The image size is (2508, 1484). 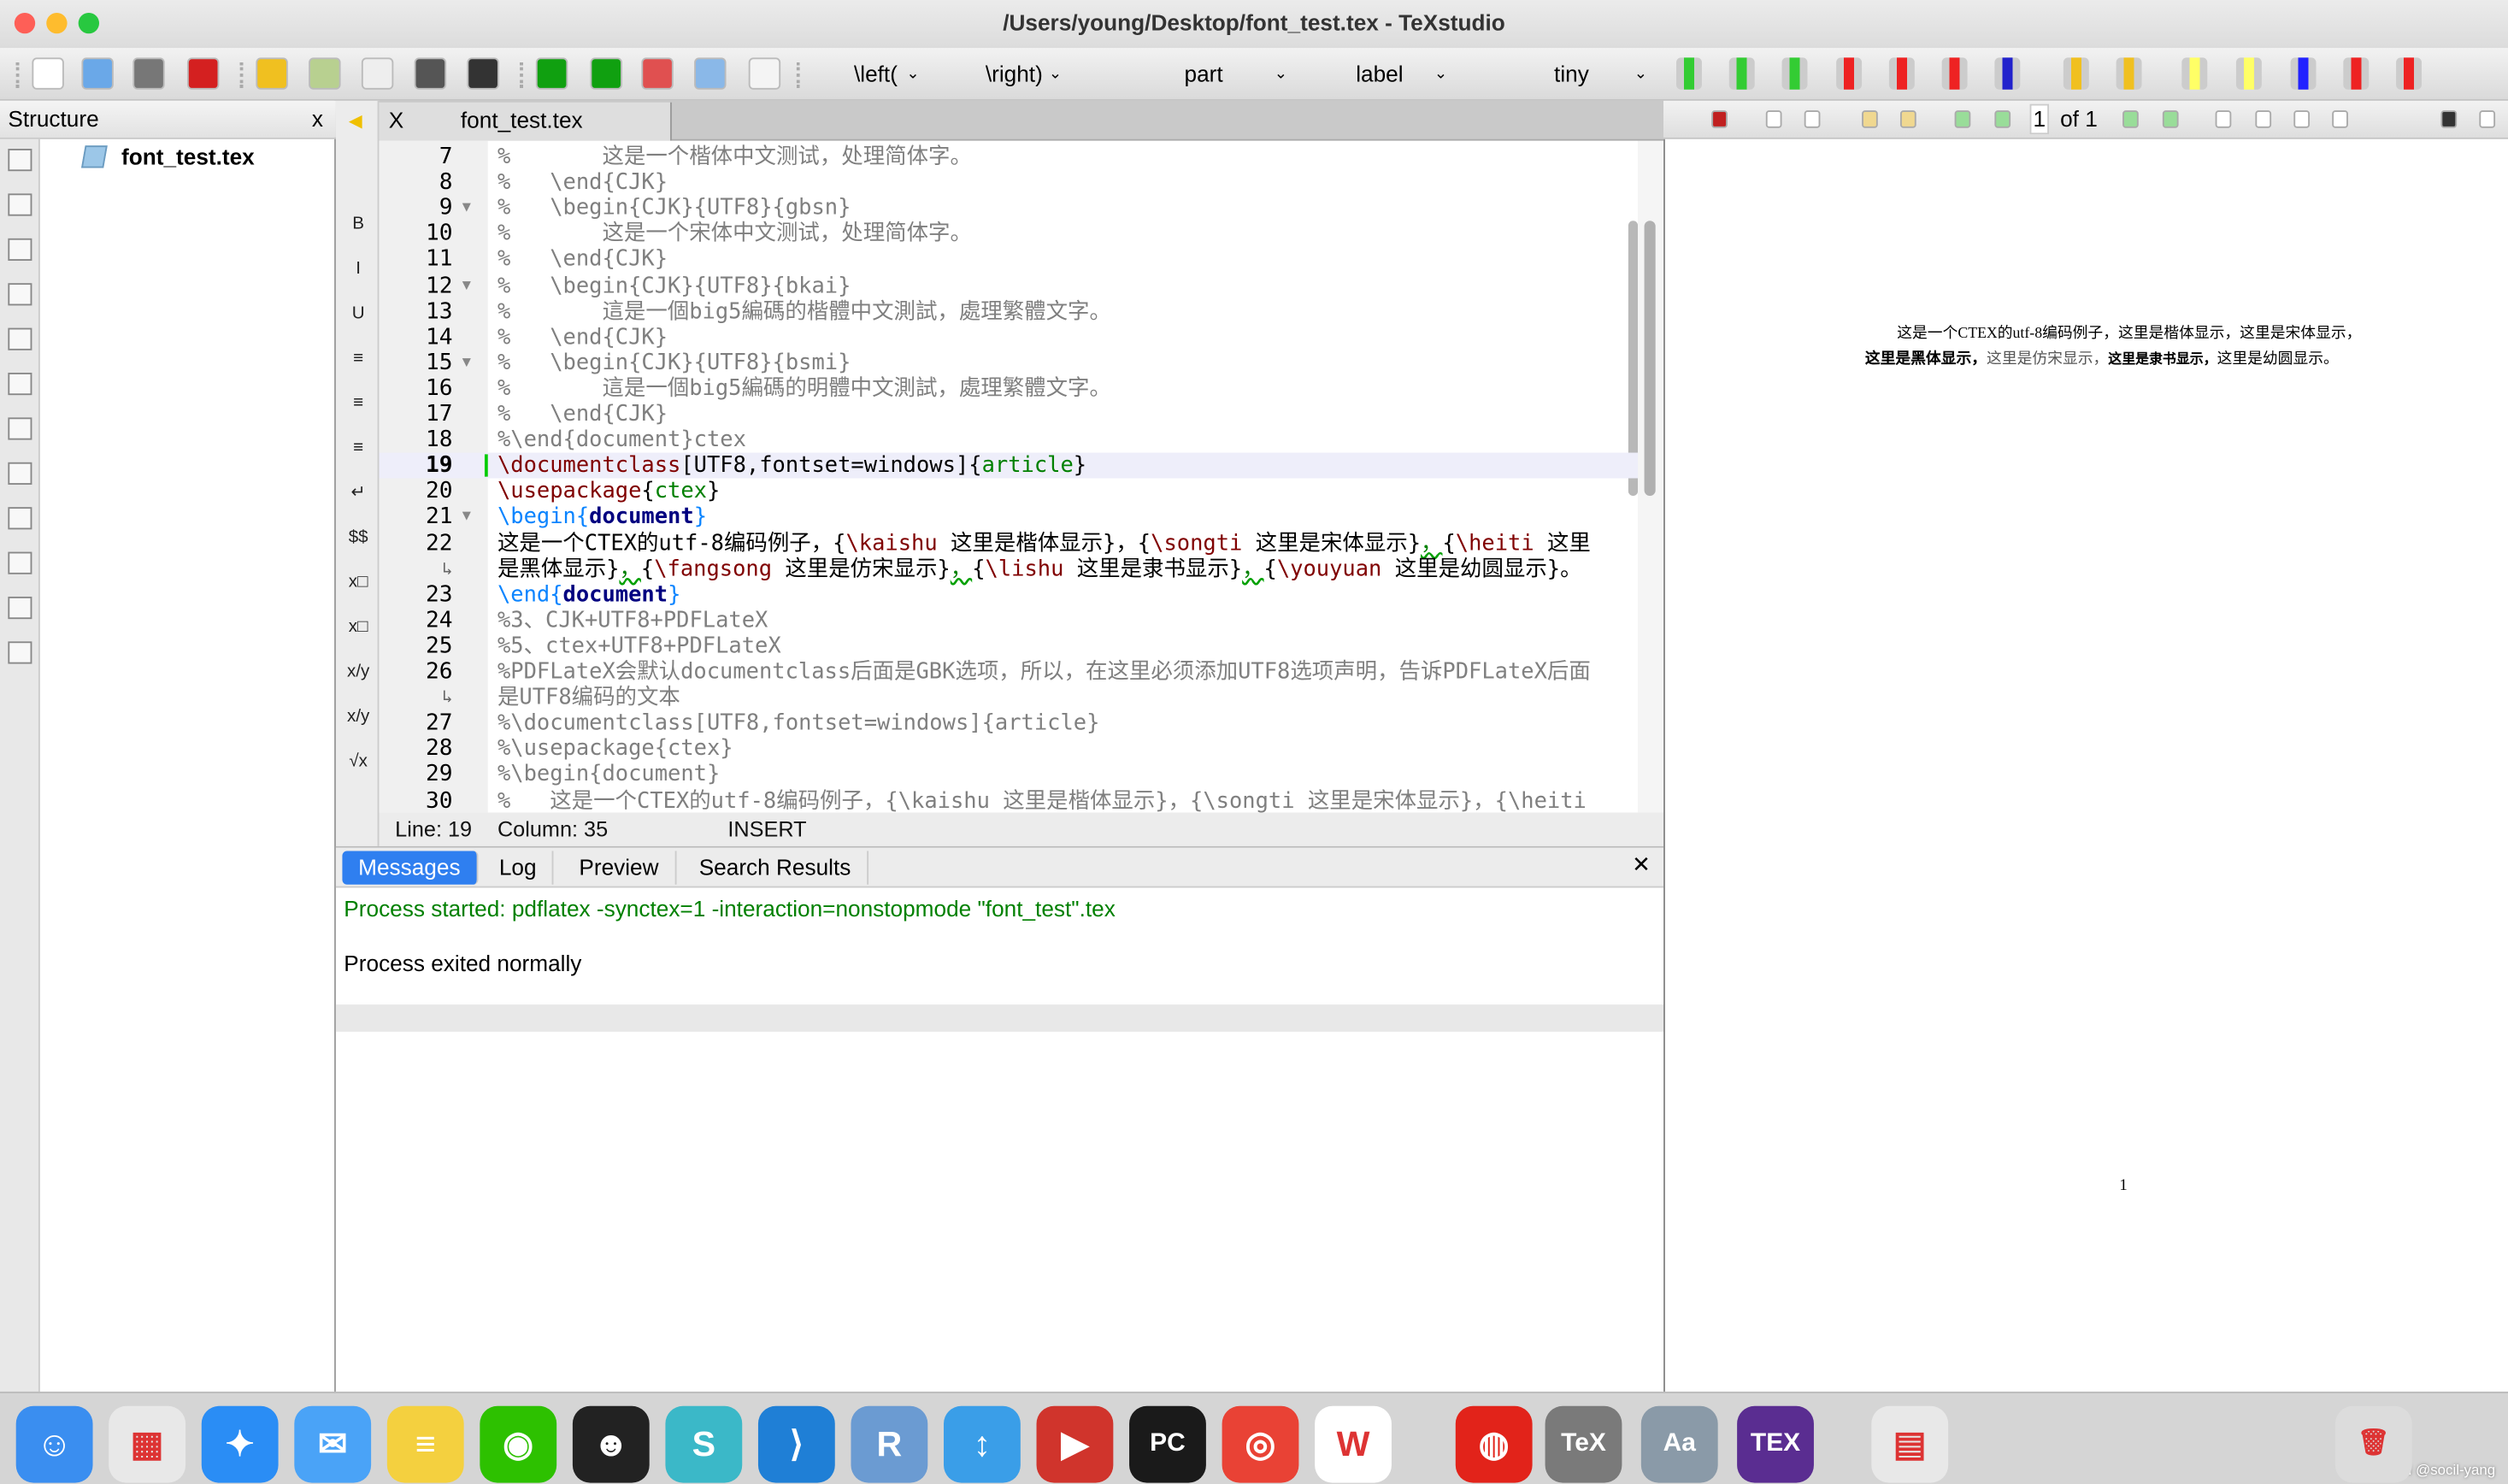 I want to click on tab-log: Log, so click(x=519, y=868).